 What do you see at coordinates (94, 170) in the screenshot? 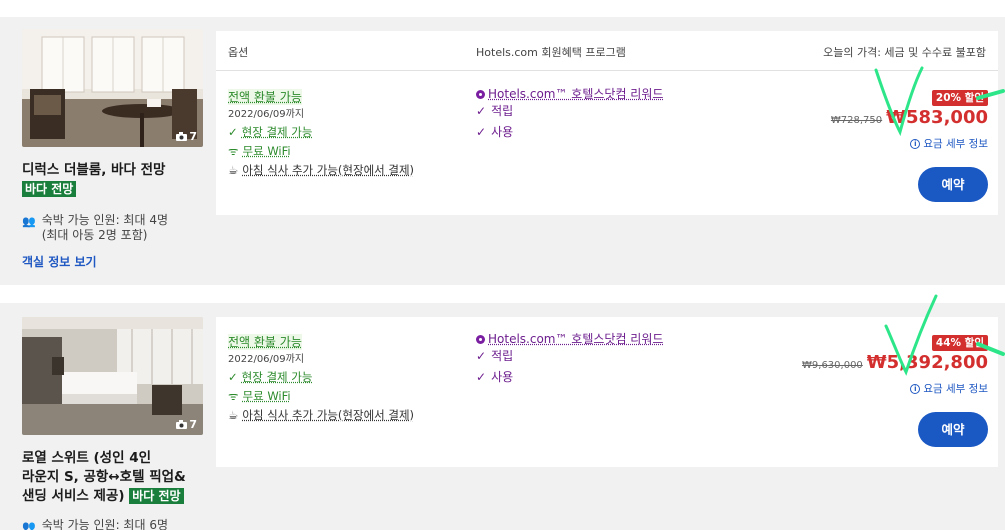
I see `room-name-text: 디럭스 더블룸, 바다 전망` at bounding box center [94, 170].